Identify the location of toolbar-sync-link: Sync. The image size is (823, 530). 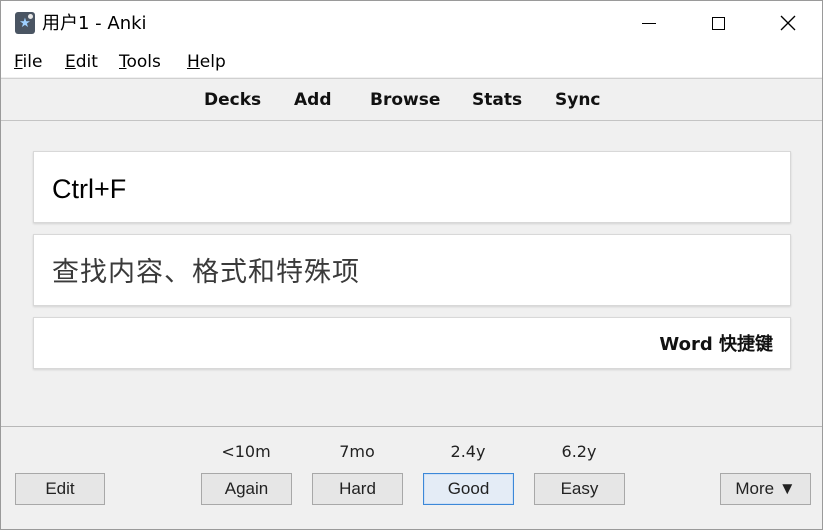
(578, 100).